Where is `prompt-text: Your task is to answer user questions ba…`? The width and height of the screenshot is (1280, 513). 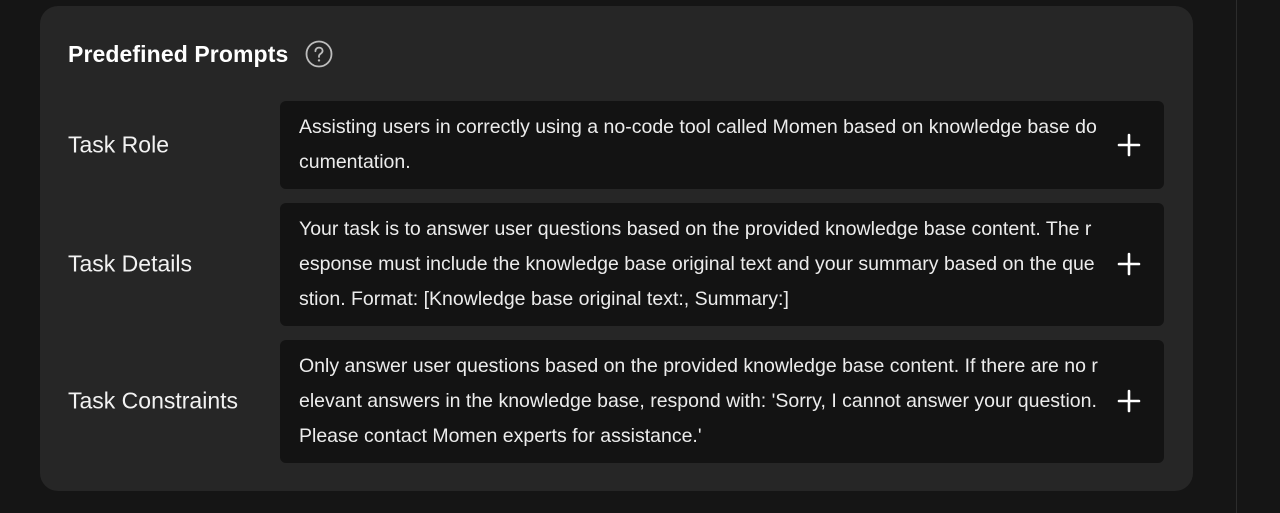 prompt-text: Your task is to answer user questions ba… is located at coordinates (697, 264).